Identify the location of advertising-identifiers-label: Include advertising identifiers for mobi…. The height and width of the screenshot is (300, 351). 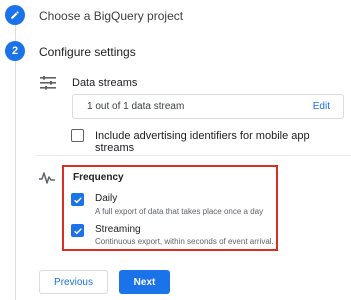
(223, 142).